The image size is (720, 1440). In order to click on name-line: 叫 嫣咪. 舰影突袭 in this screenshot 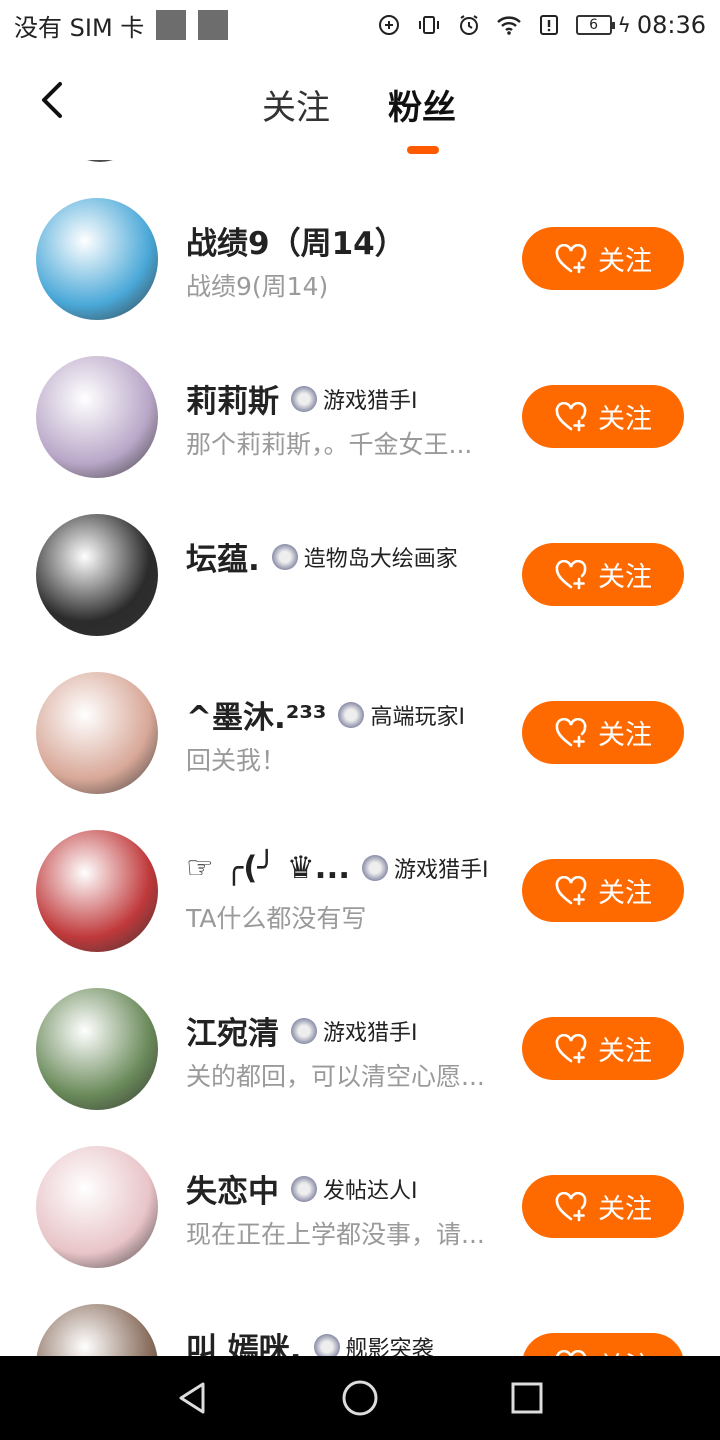, I will do `click(310, 1340)`.